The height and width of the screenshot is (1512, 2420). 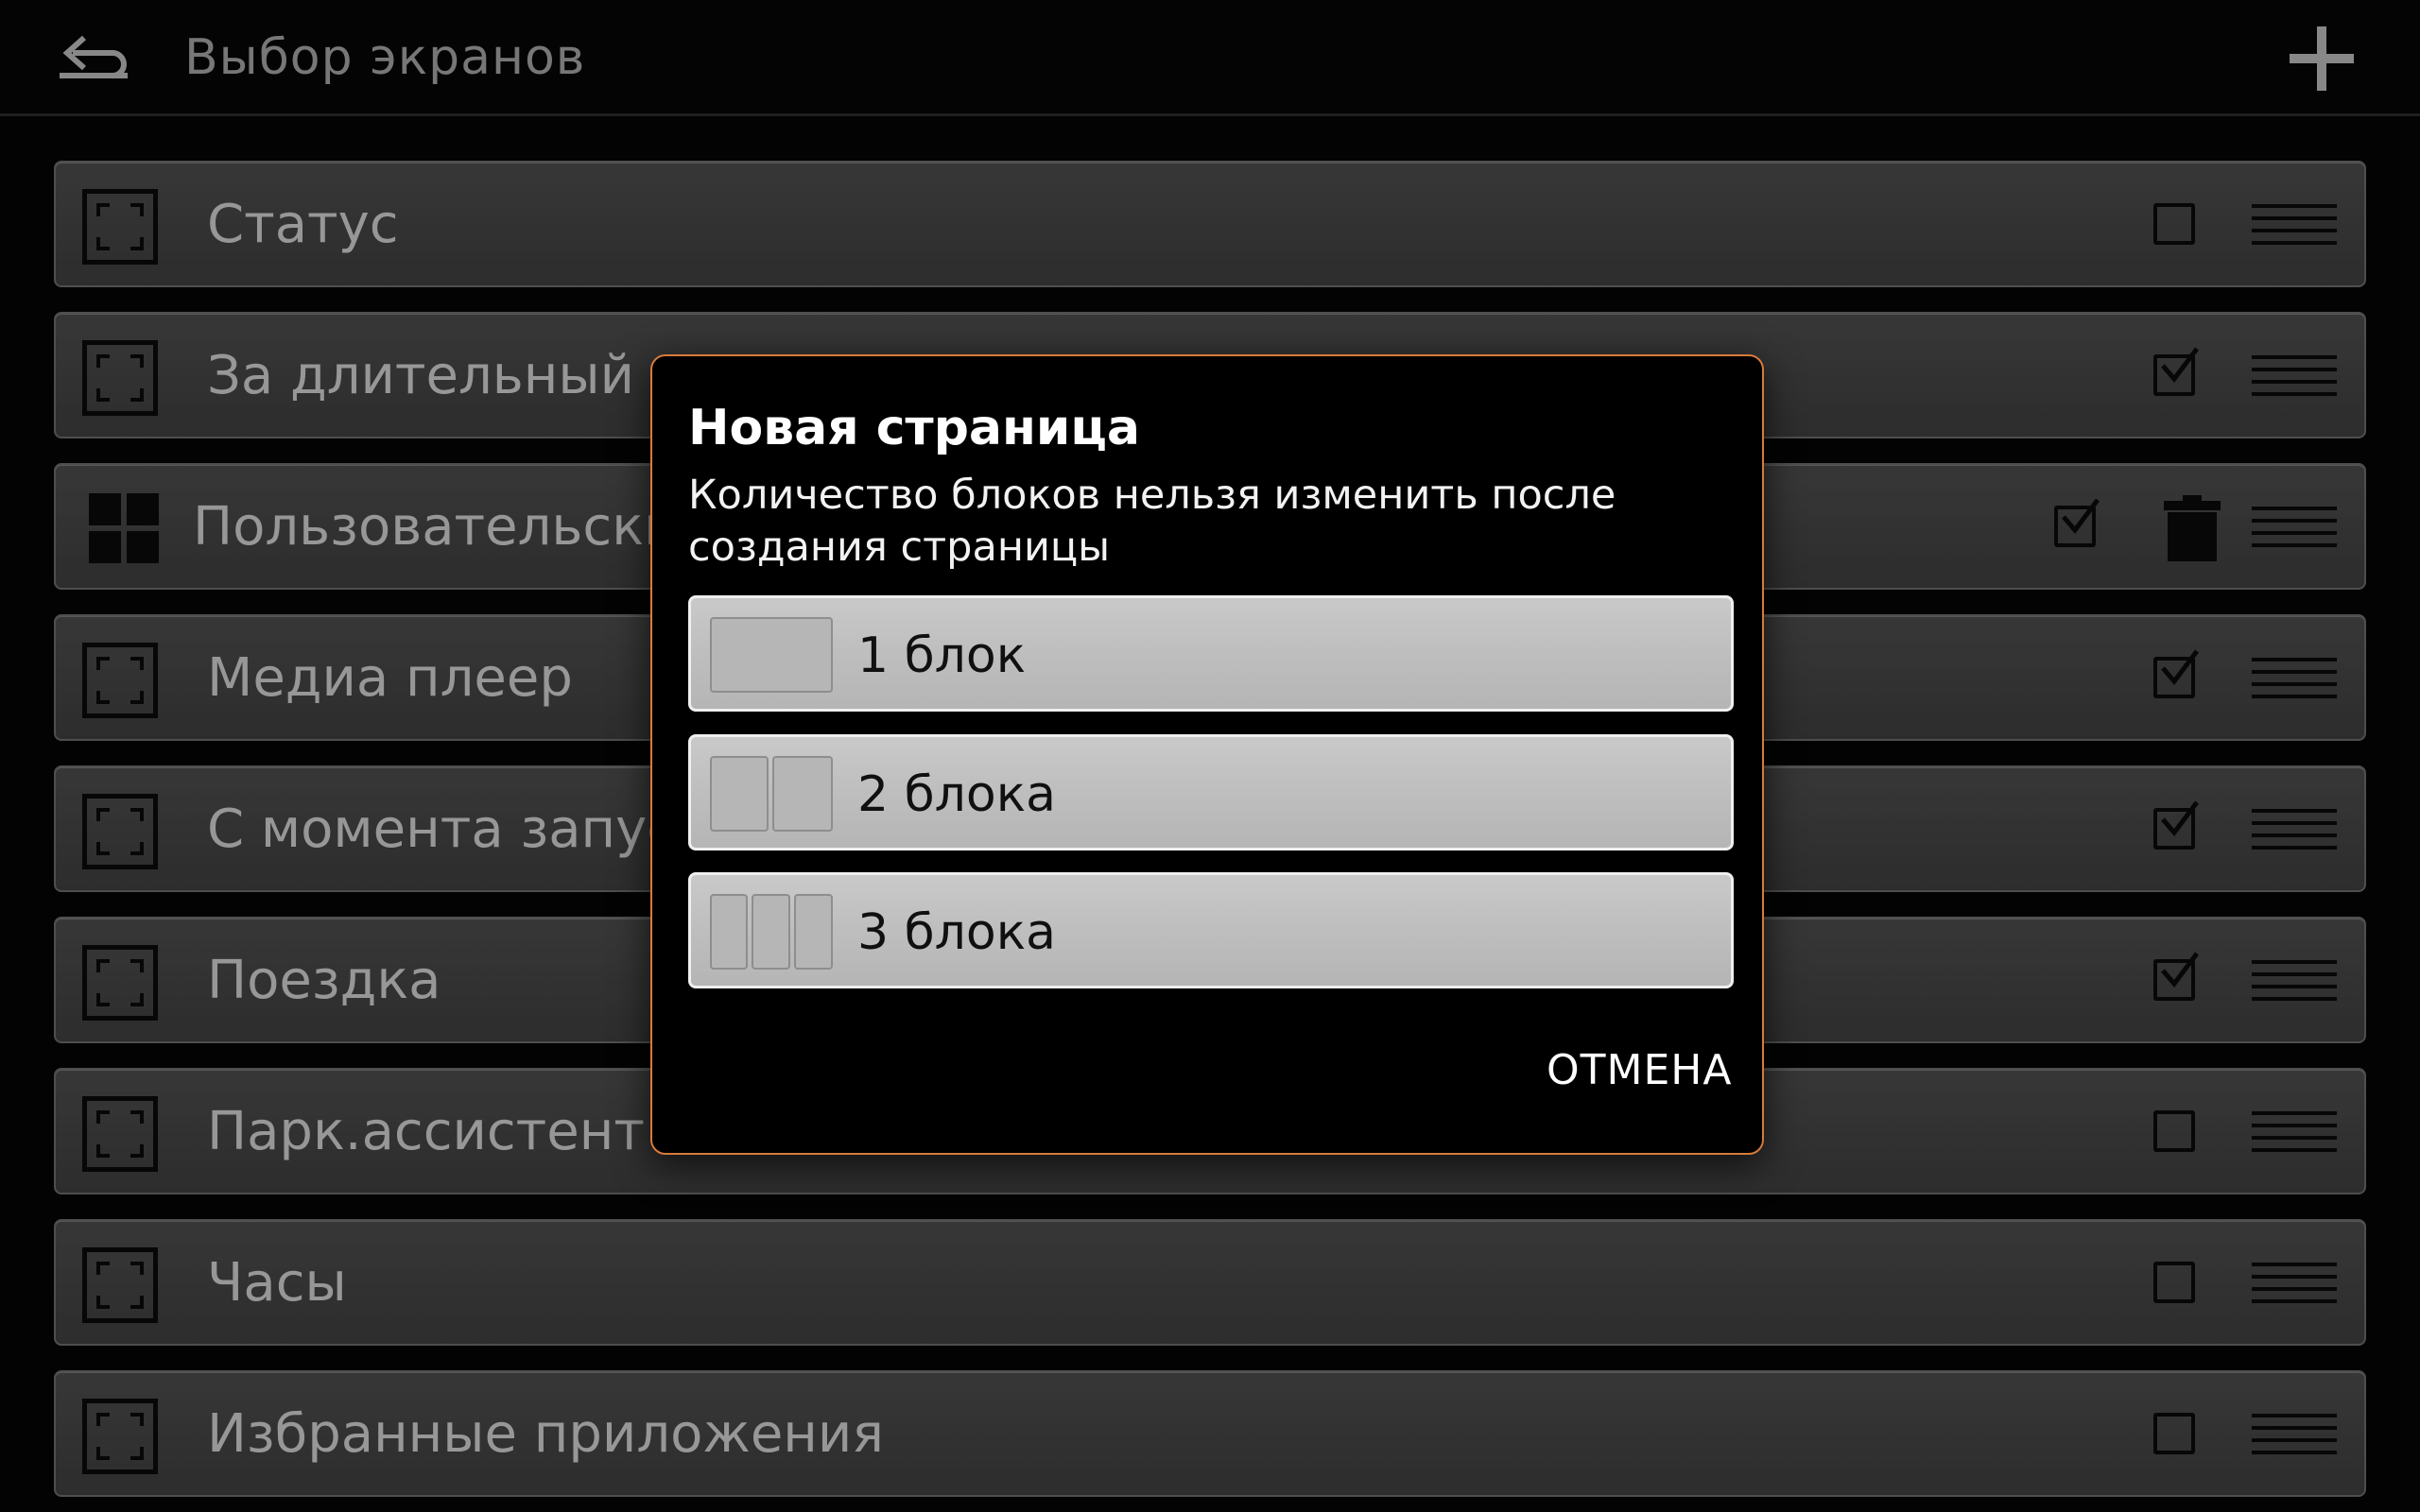 I want to click on option-1-block-button: 1 блок, so click(x=1211, y=653).